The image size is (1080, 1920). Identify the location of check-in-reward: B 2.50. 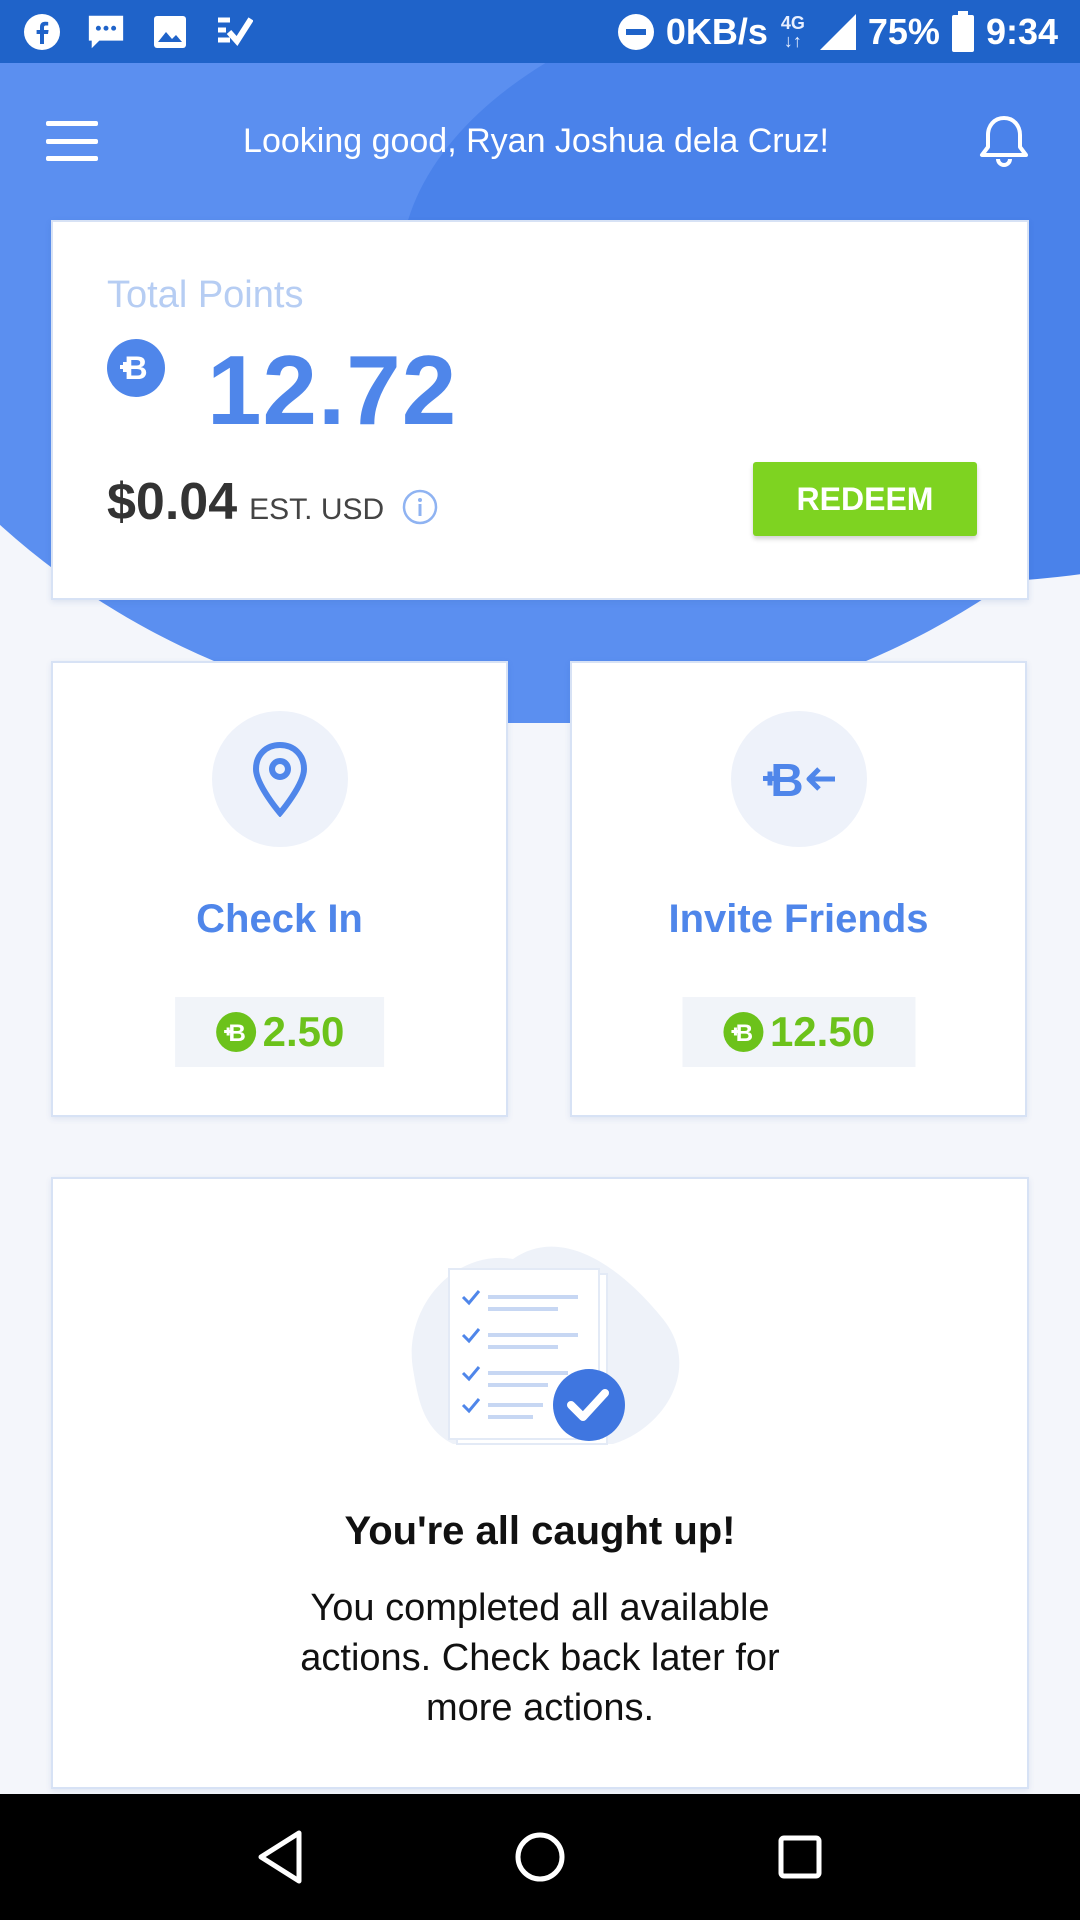
(279, 1032).